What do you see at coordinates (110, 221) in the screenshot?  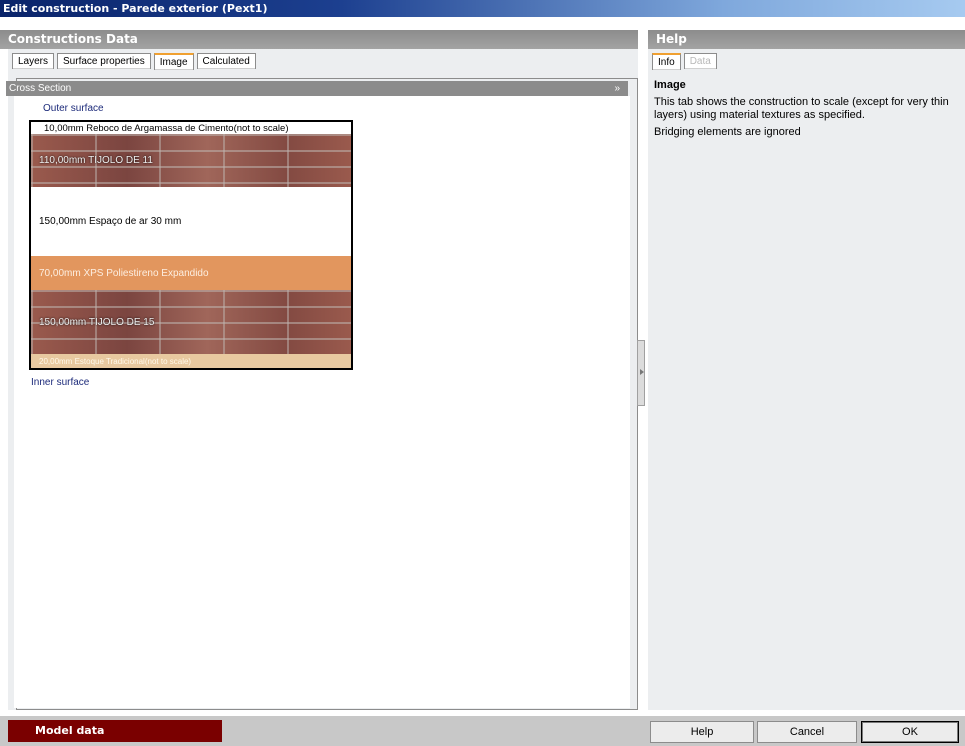 I see `layer-label: 150,00mm Espaço de ar 30 mm` at bounding box center [110, 221].